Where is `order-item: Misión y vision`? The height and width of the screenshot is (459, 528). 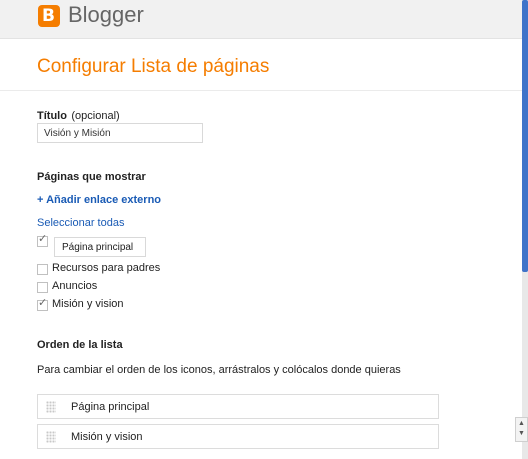
order-item: Misión y vision is located at coordinates (238, 436).